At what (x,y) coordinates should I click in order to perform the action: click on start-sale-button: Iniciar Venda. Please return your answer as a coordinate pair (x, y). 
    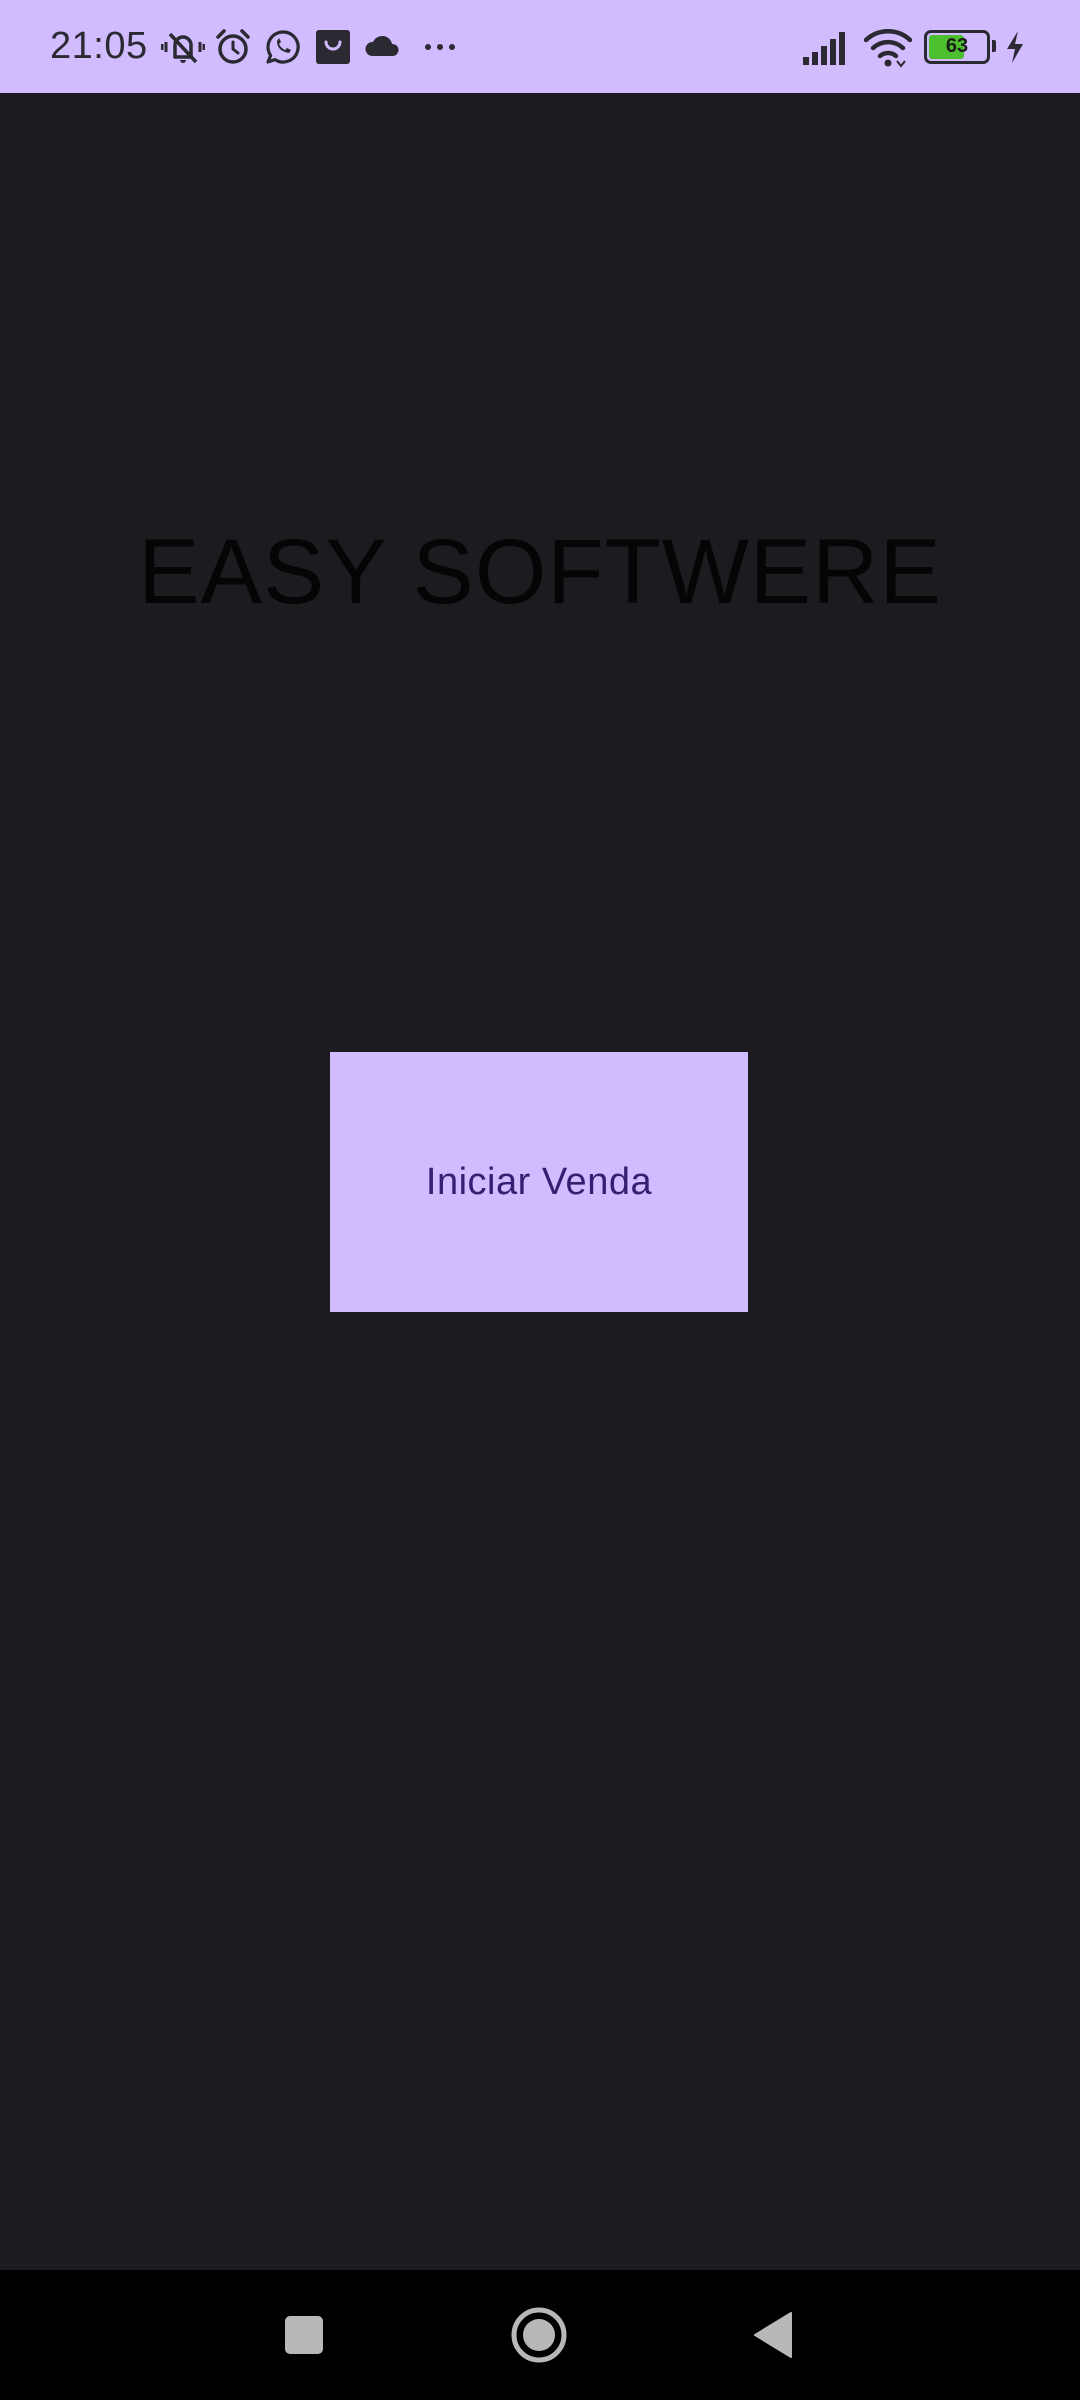
    Looking at the image, I should click on (539, 1182).